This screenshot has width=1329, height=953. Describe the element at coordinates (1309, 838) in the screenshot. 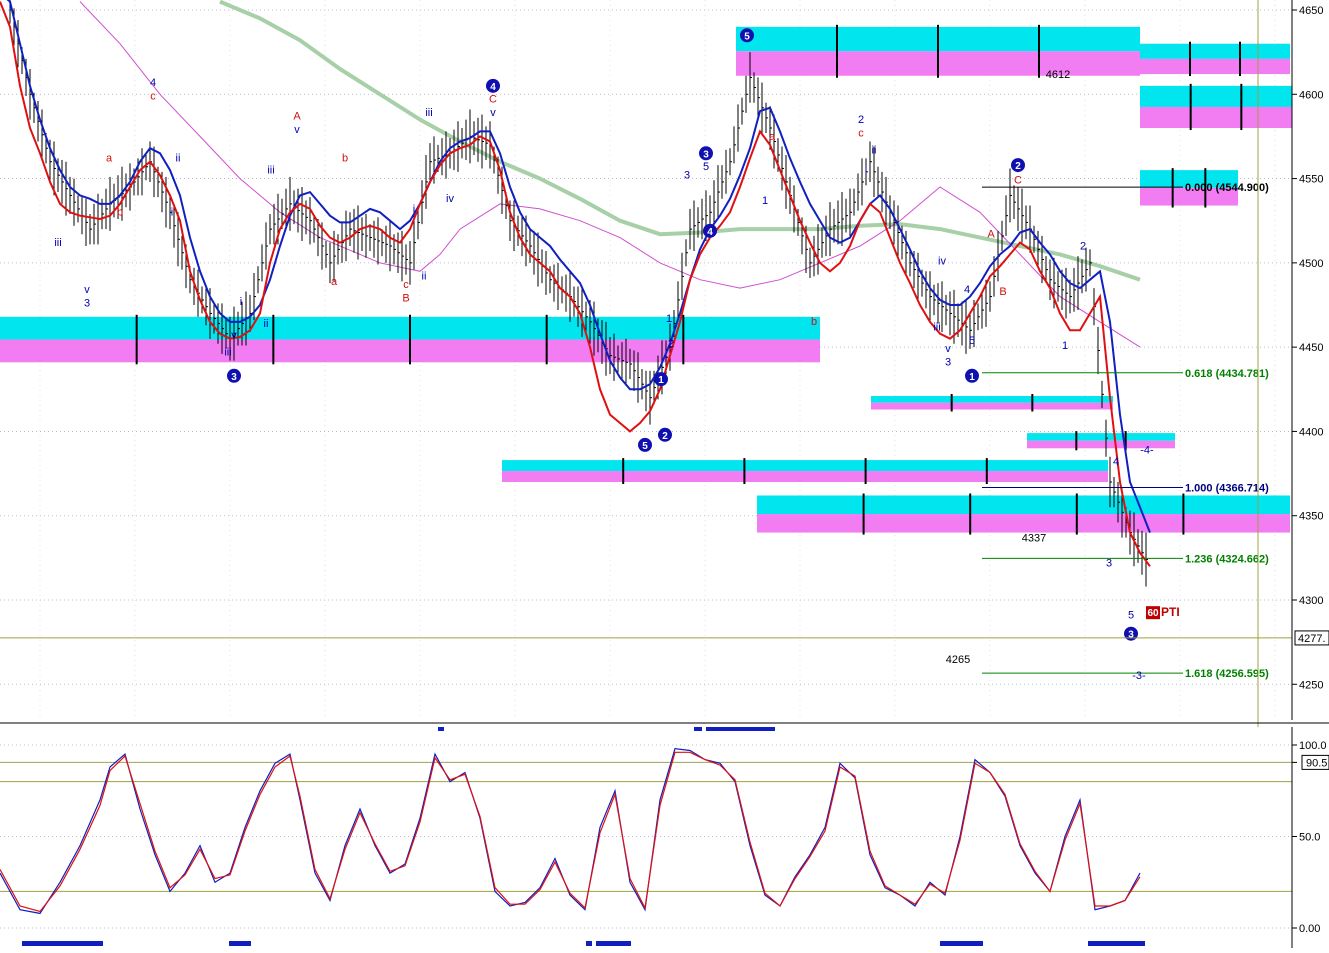

I see `oscillator-axis-label: 50.0` at that location.